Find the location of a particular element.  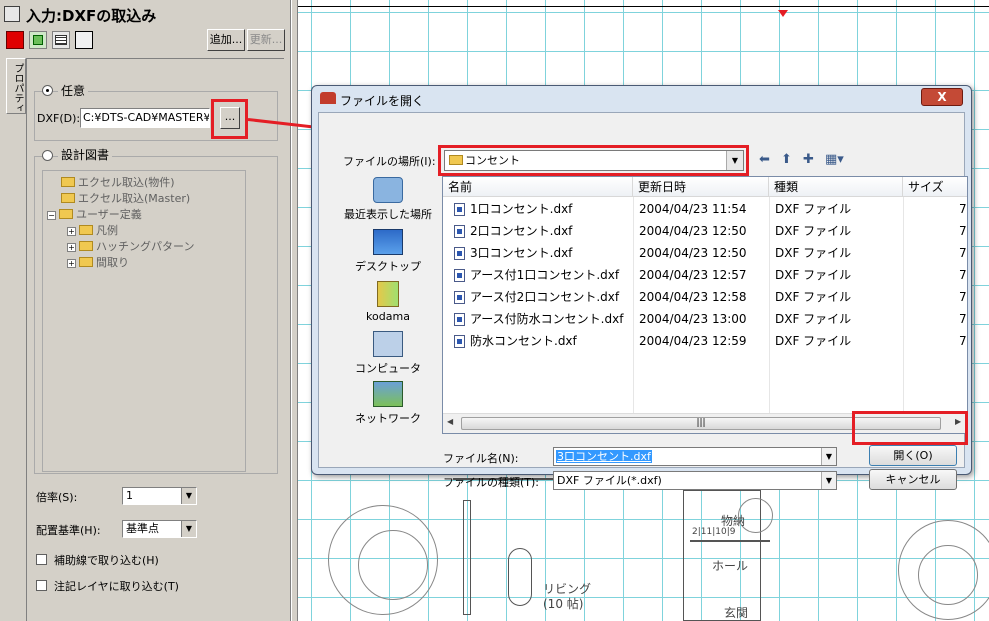

file-row: アース付1口コンセント.dxf 2004/04/23 12:57 DXF ファイル 7 is located at coordinates (705, 275).